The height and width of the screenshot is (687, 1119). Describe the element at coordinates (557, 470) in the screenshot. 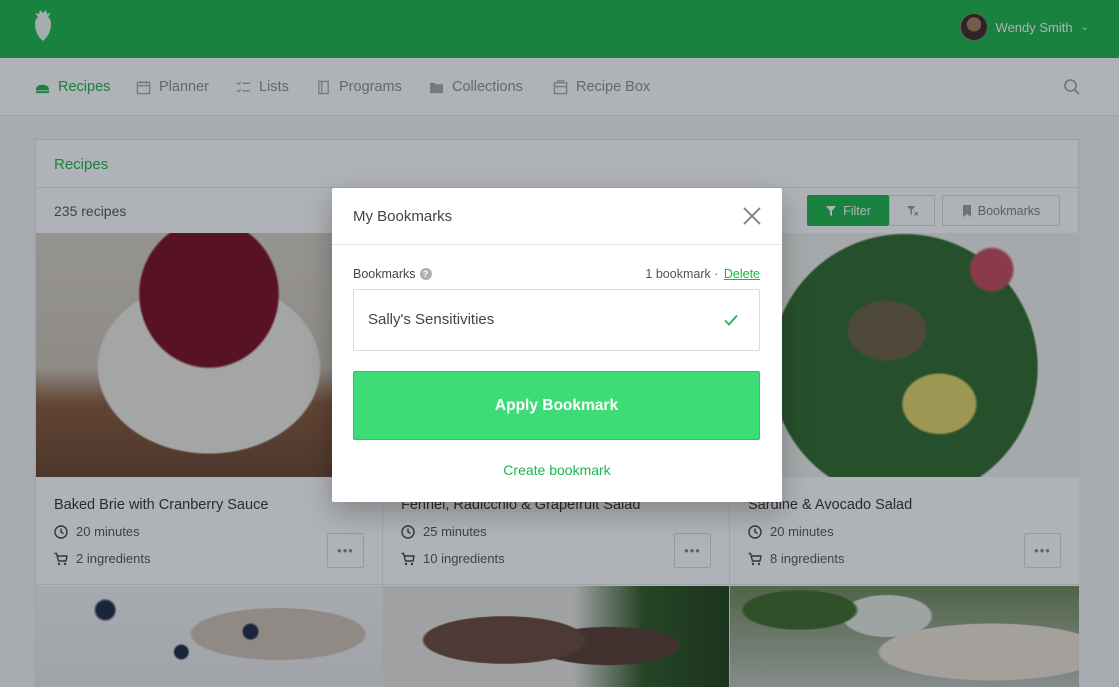

I see `create-bookmark-link: Create bookmark` at that location.